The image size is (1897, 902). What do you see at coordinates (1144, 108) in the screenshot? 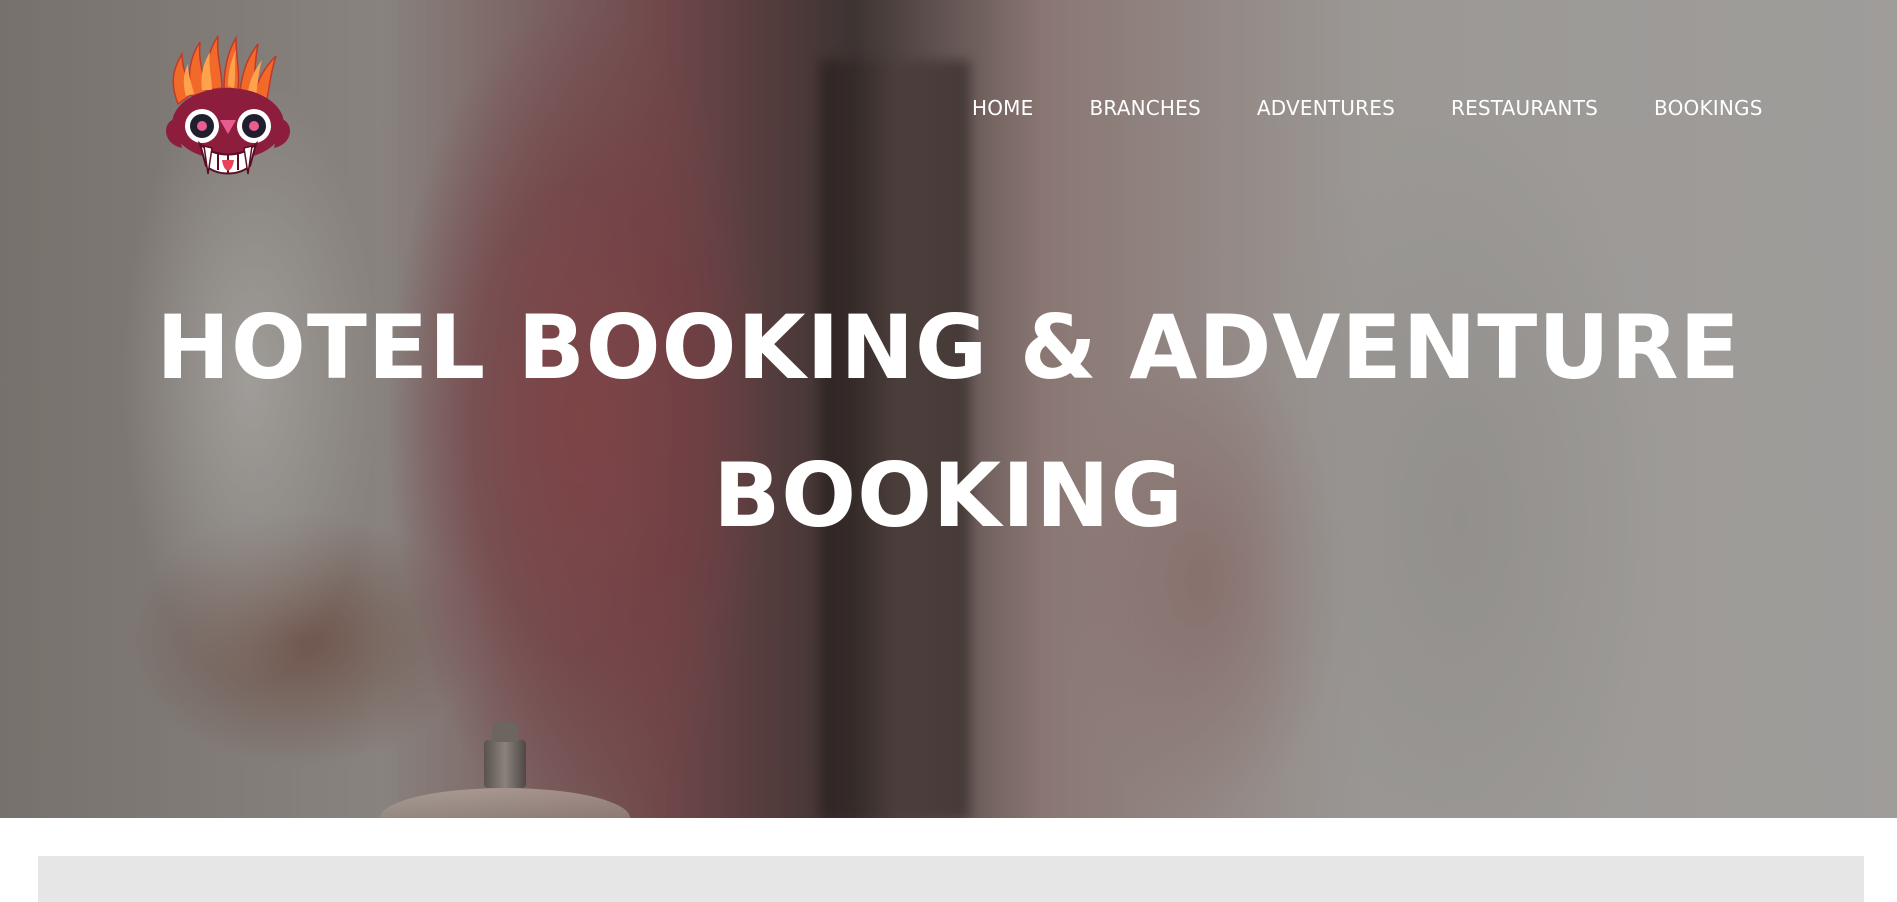
I see `nav-item-branches: BRANCHES` at bounding box center [1144, 108].